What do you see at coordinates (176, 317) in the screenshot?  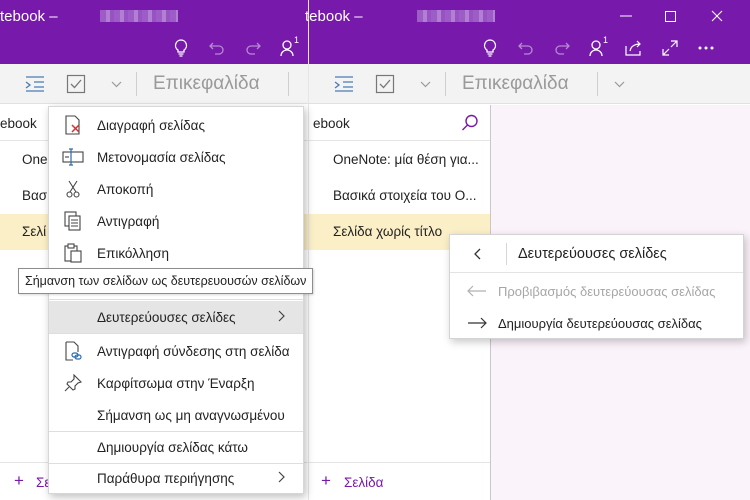 I see `menu-item-subpages: Δευτερεύουσες σελίδες` at bounding box center [176, 317].